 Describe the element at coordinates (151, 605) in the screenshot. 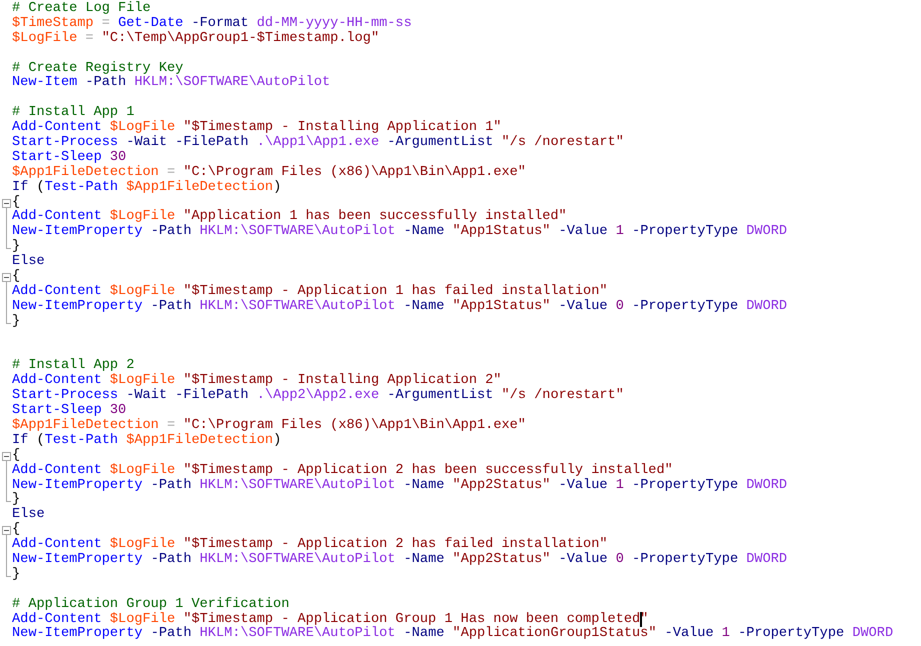

I see `code-comment: # Application Group 1 Verification` at that location.